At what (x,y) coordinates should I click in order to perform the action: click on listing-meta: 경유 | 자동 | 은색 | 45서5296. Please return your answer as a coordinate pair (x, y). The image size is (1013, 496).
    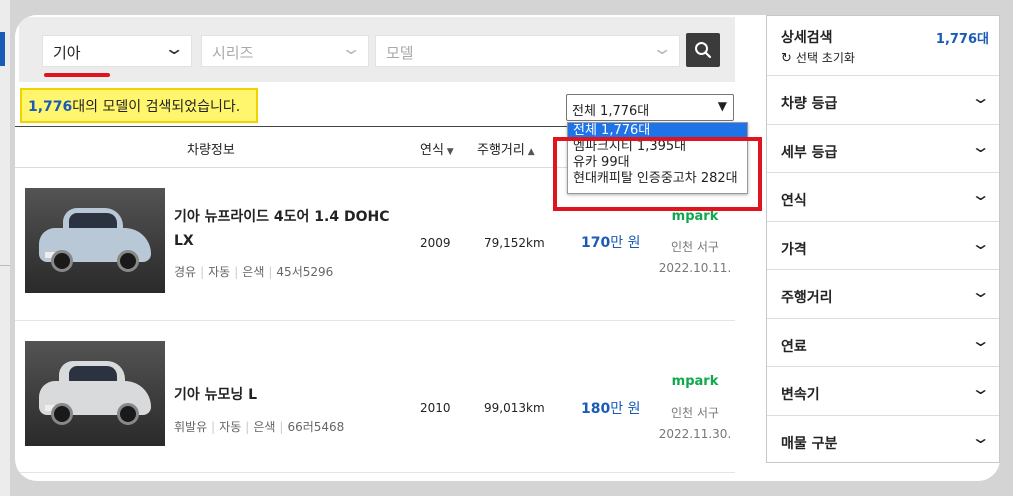
    Looking at the image, I should click on (254, 272).